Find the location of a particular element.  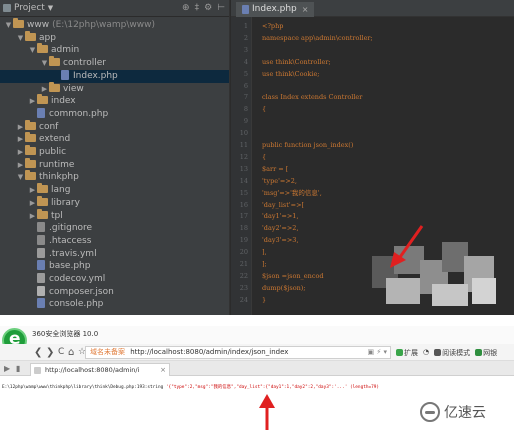

tree-item: ▶ runtime is located at coordinates (114, 164).